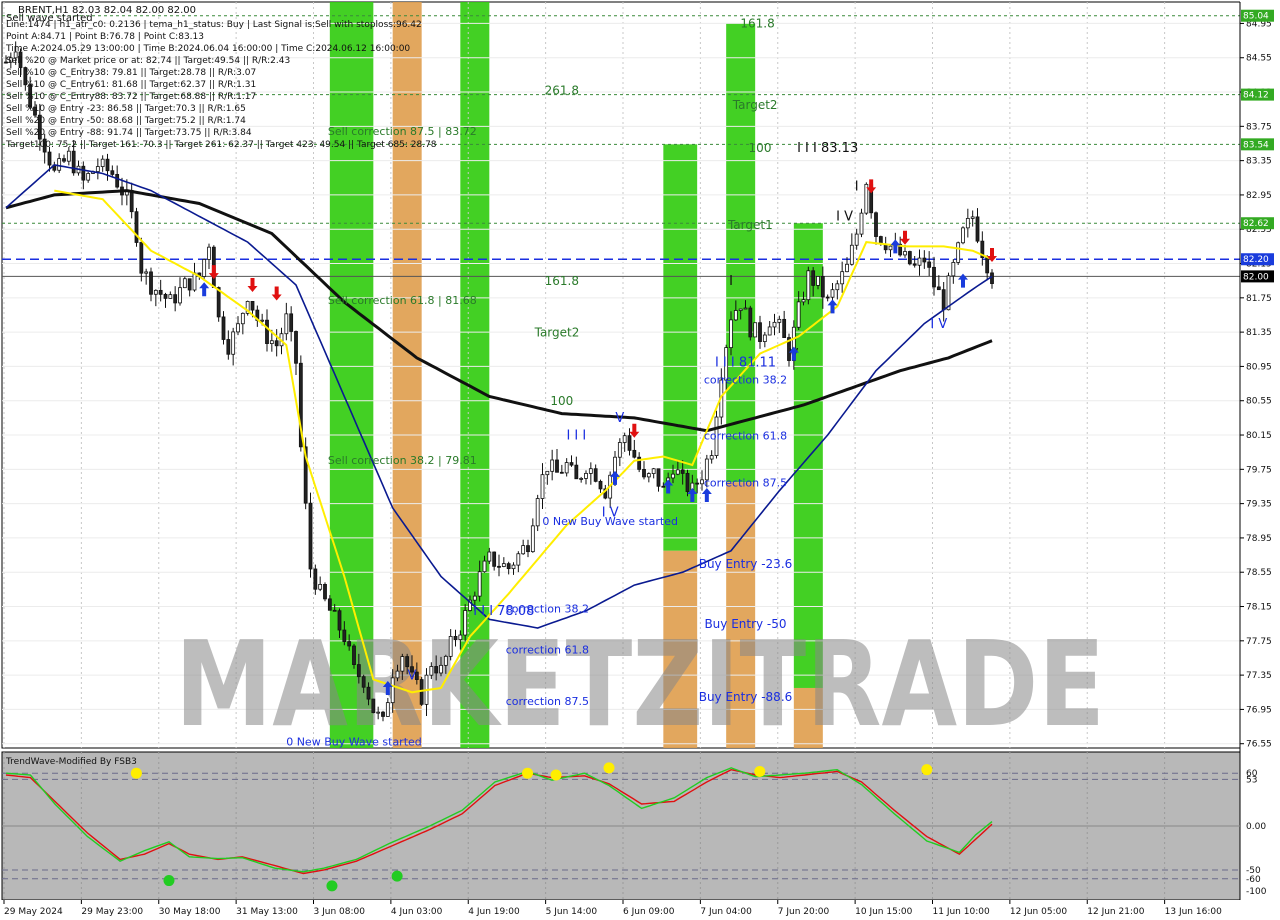  Describe the element at coordinates (1259, 642) in the screenshot. I see `price-tick-label: 77.75` at that location.